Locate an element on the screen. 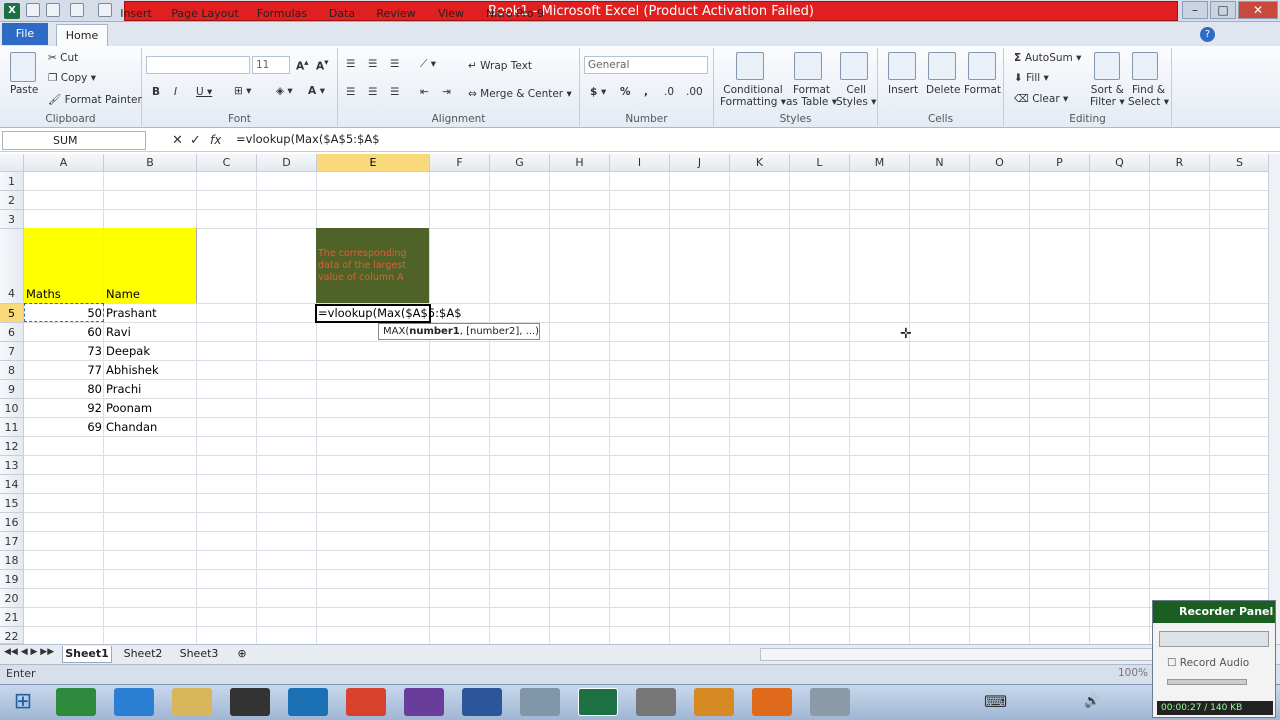 The width and height of the screenshot is (1280, 720). tab-page-layout: Page Layout is located at coordinates (205, 13).